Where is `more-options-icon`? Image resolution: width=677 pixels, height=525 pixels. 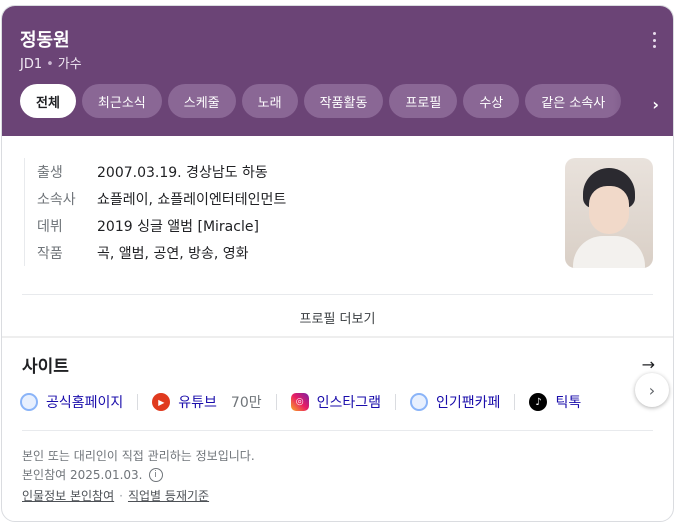
more-options-icon is located at coordinates (655, 40).